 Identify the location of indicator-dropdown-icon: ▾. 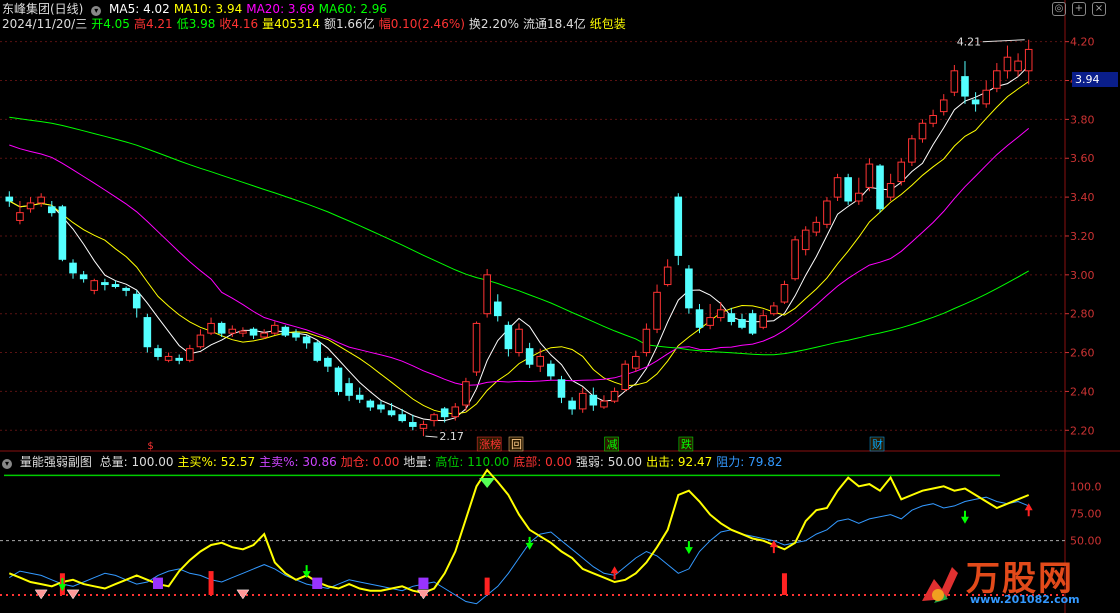
(7, 464).